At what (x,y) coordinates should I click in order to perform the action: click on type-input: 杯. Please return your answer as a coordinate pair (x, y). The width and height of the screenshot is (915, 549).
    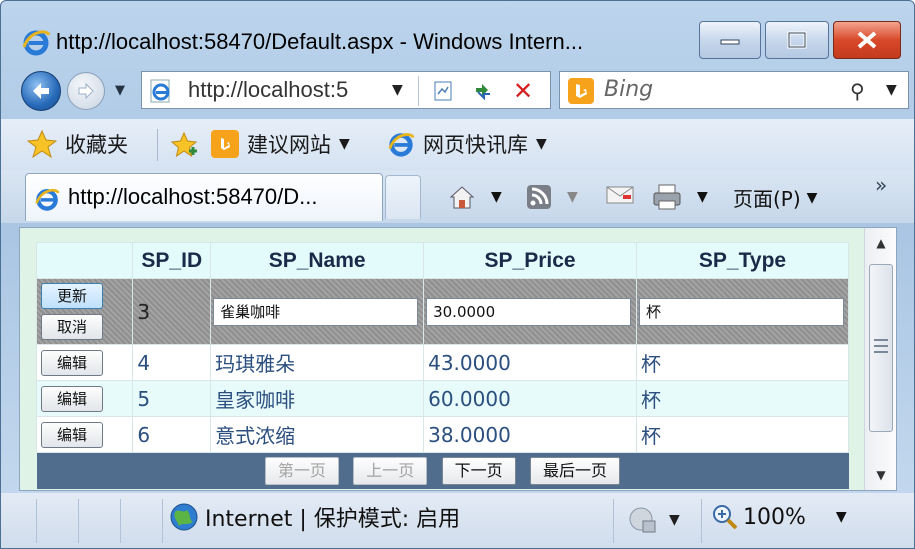
    Looking at the image, I should click on (742, 311).